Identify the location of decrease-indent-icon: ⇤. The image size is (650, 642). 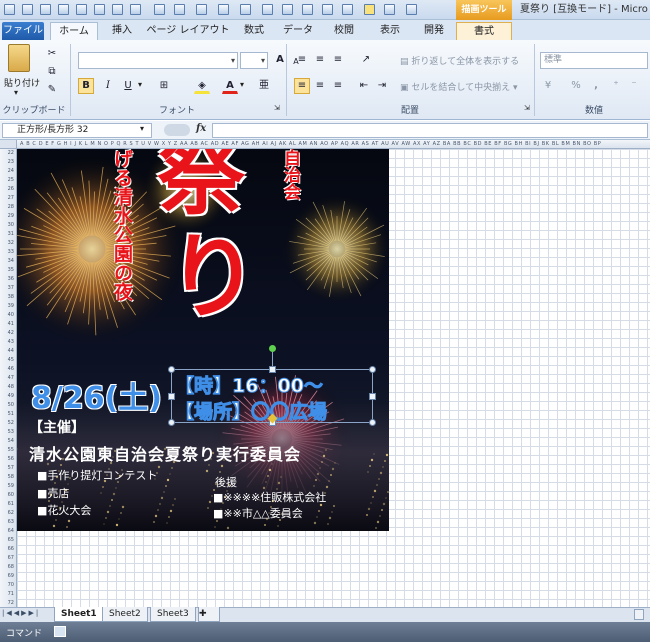
(364, 86).